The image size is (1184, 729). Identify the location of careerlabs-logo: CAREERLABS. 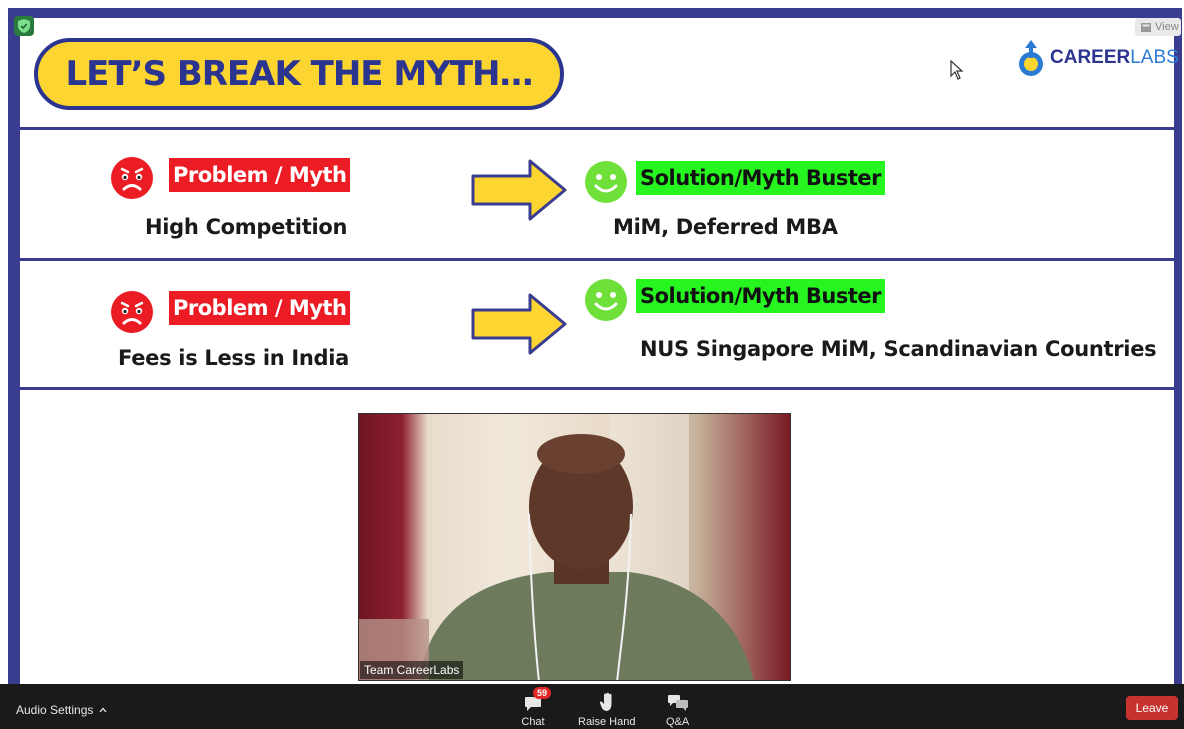
(1097, 58).